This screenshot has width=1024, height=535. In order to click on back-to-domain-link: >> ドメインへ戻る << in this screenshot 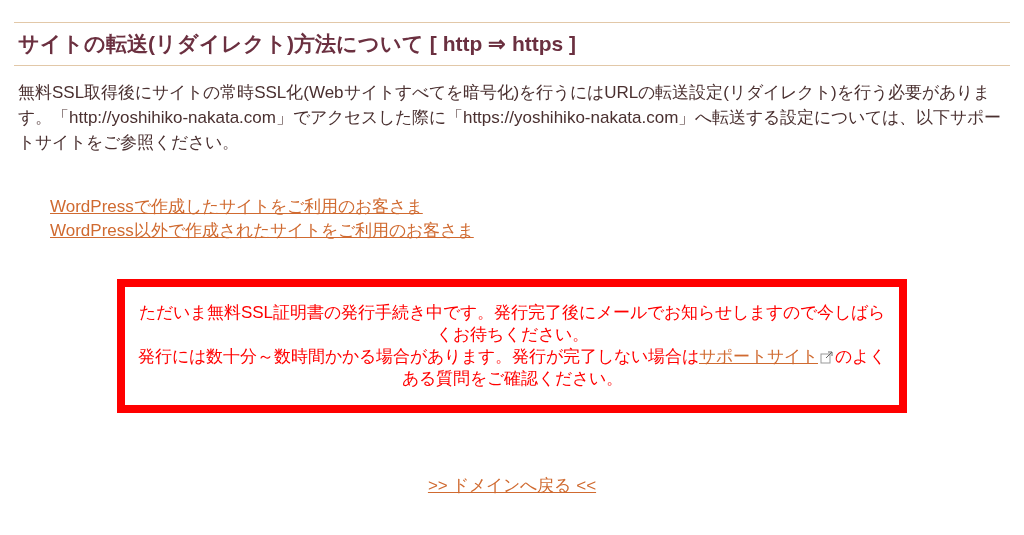, I will do `click(512, 486)`.